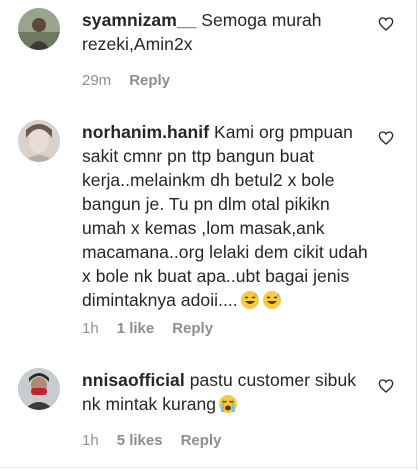 This screenshot has height=470, width=418. Describe the element at coordinates (140, 440) in the screenshot. I see `likes-count: 5 likes` at that location.